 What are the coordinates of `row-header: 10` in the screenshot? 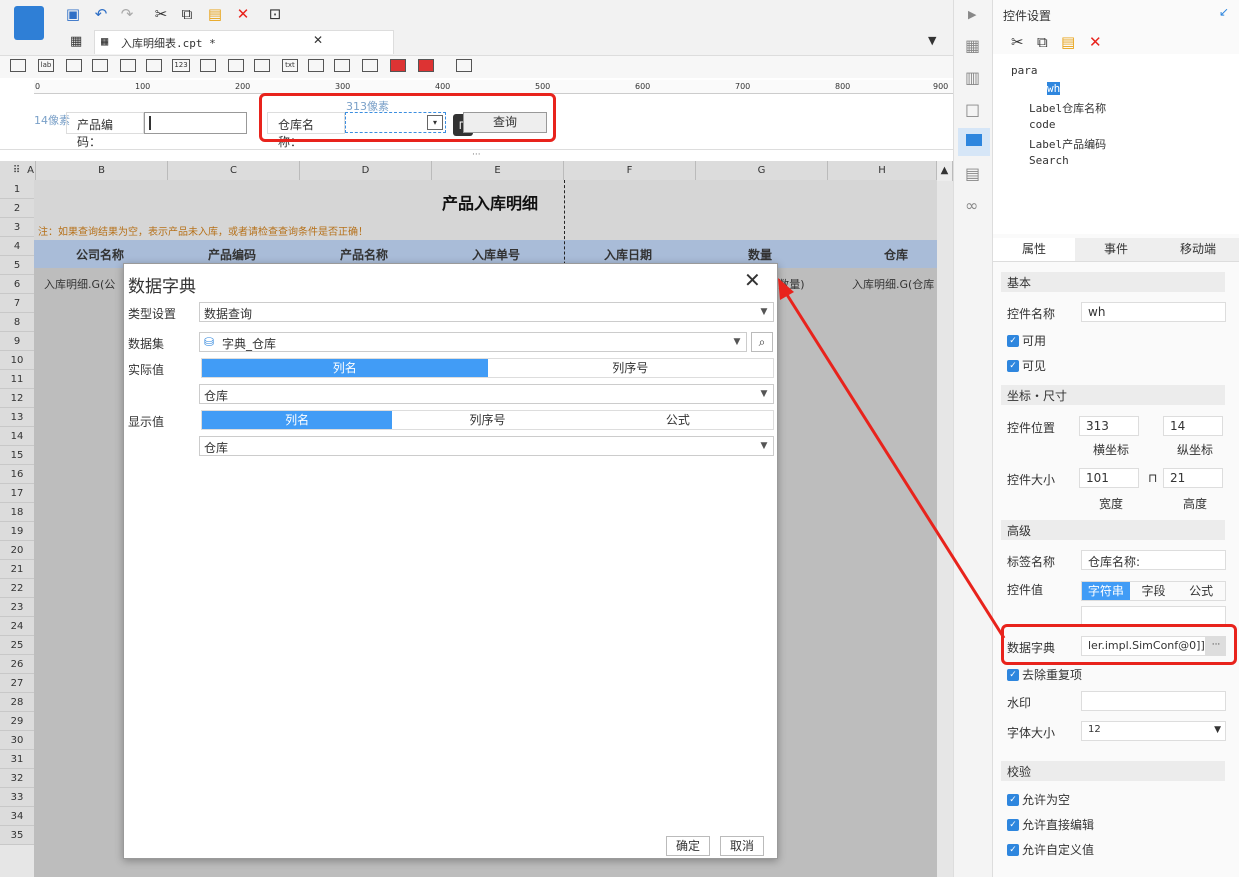 It's located at (17, 360).